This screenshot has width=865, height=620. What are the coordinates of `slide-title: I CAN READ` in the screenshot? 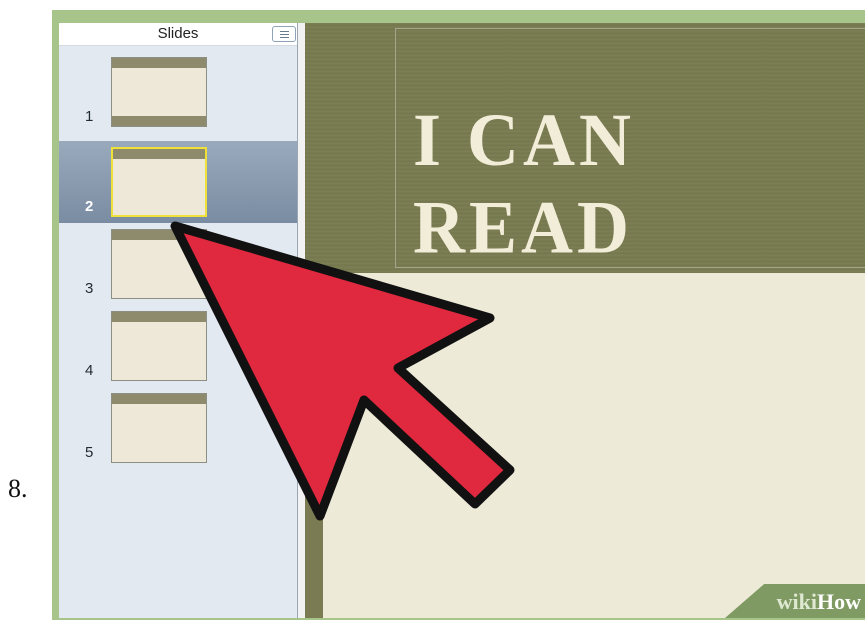 It's located at (524, 183).